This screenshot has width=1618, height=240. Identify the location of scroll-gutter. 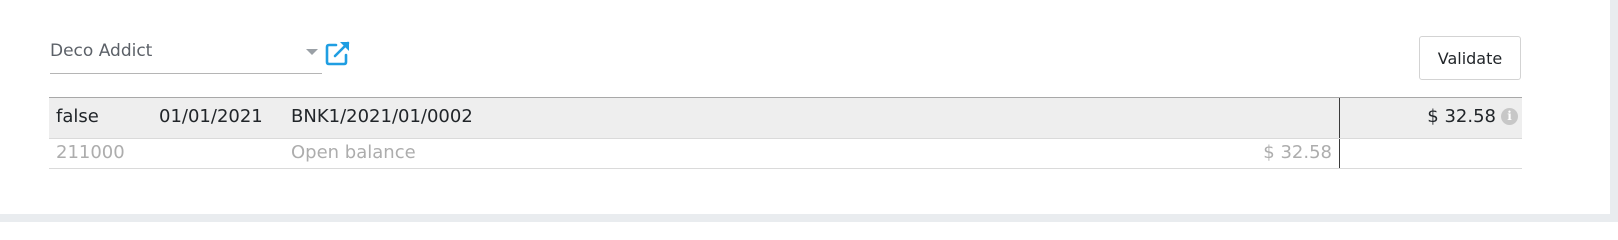
(1614, 111).